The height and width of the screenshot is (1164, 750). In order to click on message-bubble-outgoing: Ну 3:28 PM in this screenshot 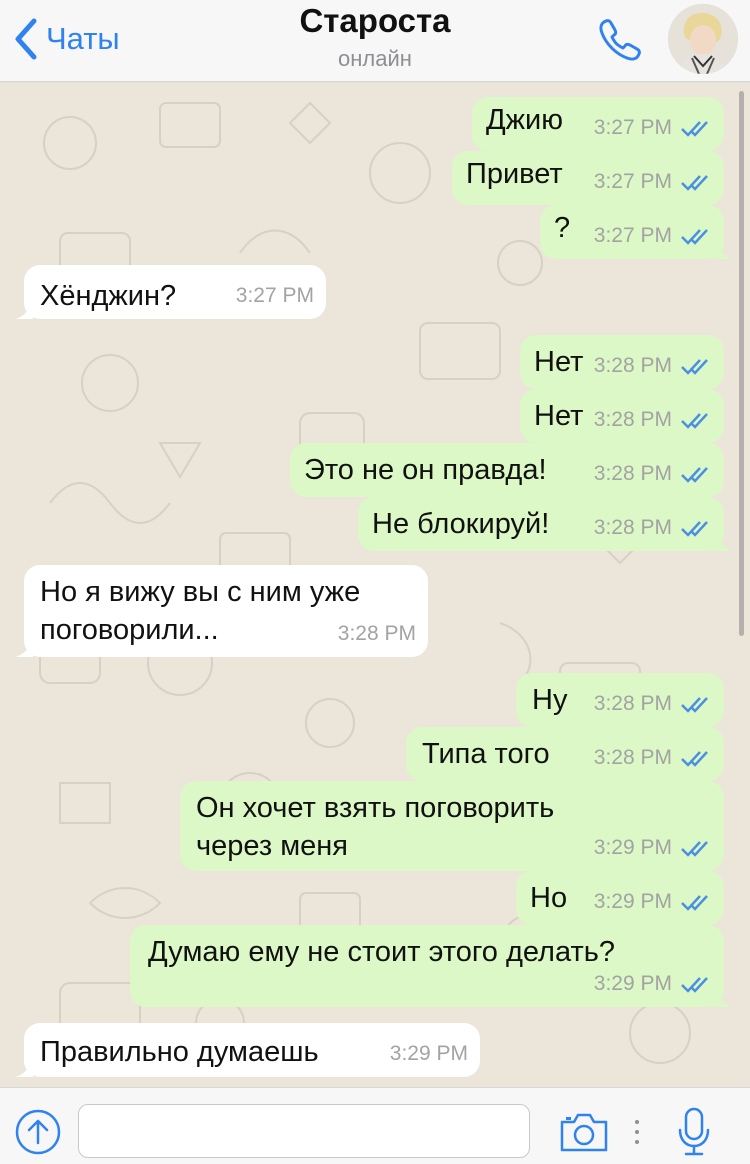, I will do `click(620, 700)`.